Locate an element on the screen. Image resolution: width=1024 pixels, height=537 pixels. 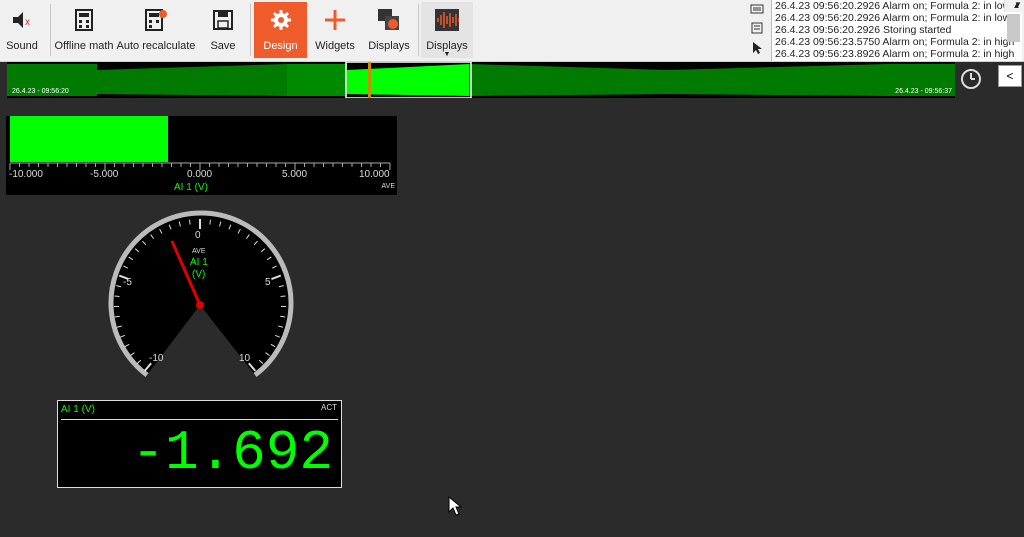
analog-gauge-widget: -10 -5 0 5 10 AVE AI 1 (V) is located at coordinates (201, 298).